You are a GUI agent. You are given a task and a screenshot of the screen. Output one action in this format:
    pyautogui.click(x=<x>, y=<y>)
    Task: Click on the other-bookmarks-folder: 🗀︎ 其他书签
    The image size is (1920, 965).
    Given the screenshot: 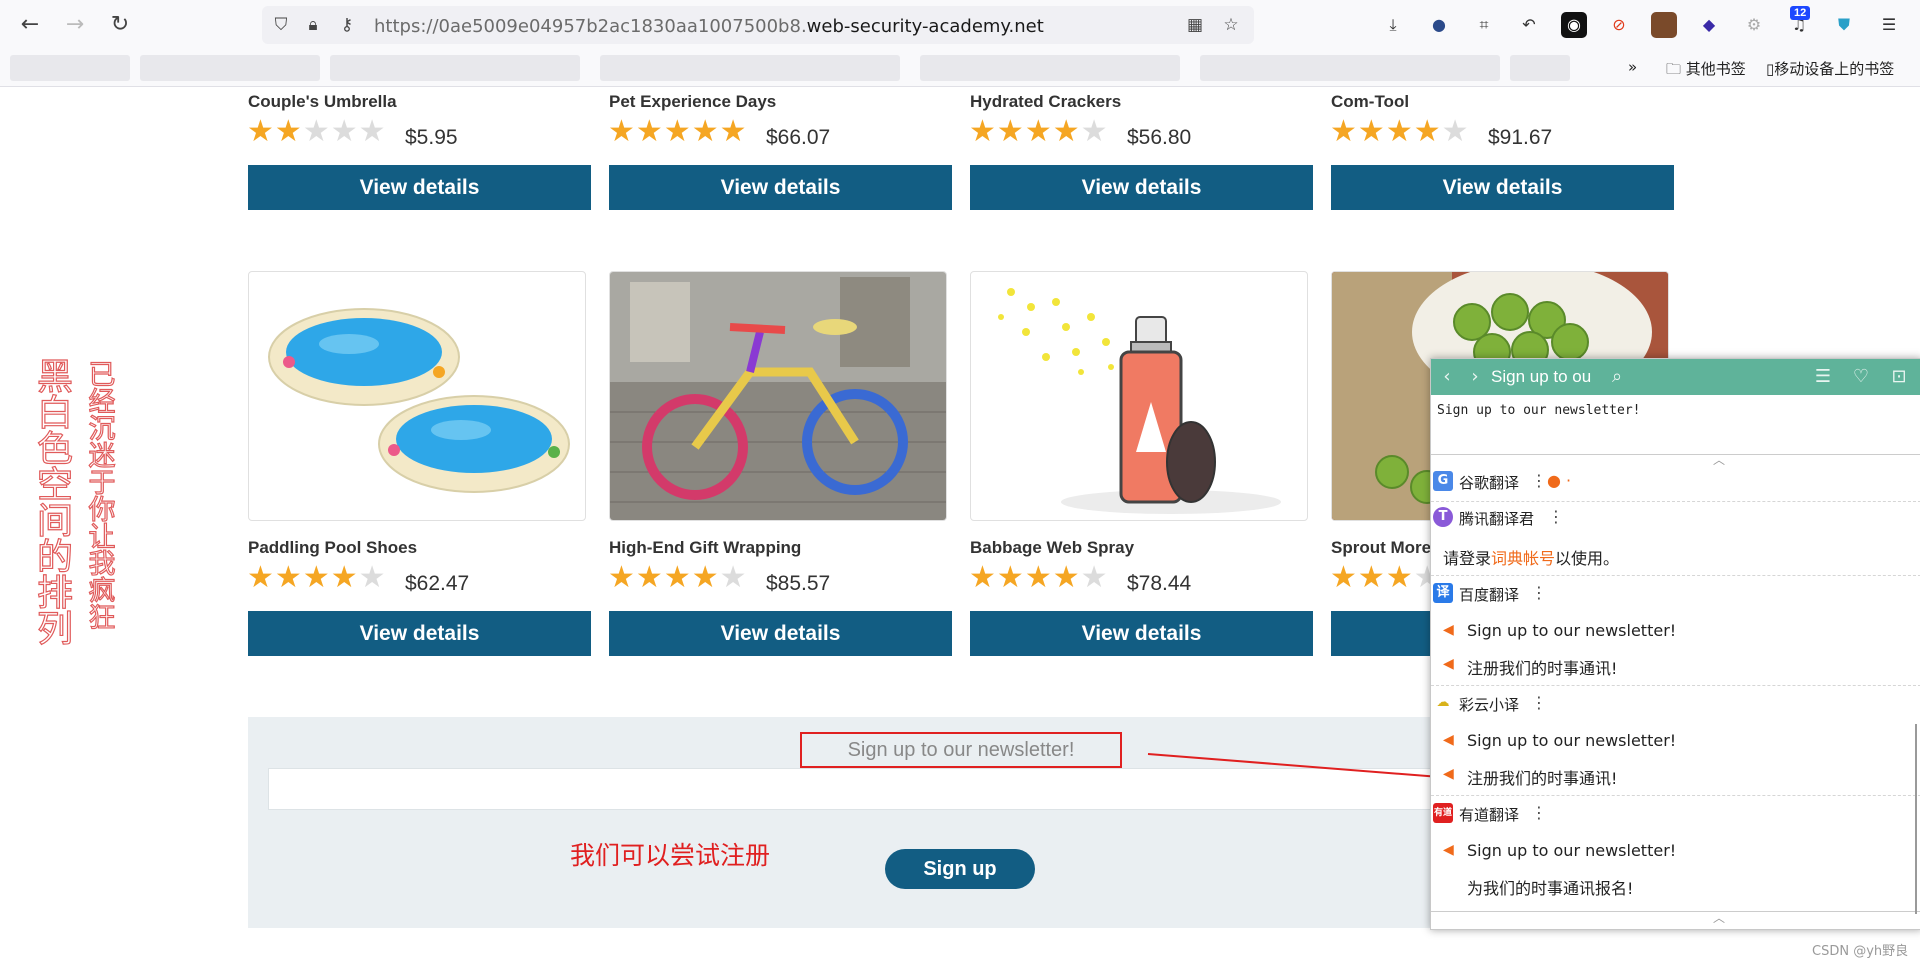 What is the action you would take?
    pyautogui.click(x=1706, y=71)
    